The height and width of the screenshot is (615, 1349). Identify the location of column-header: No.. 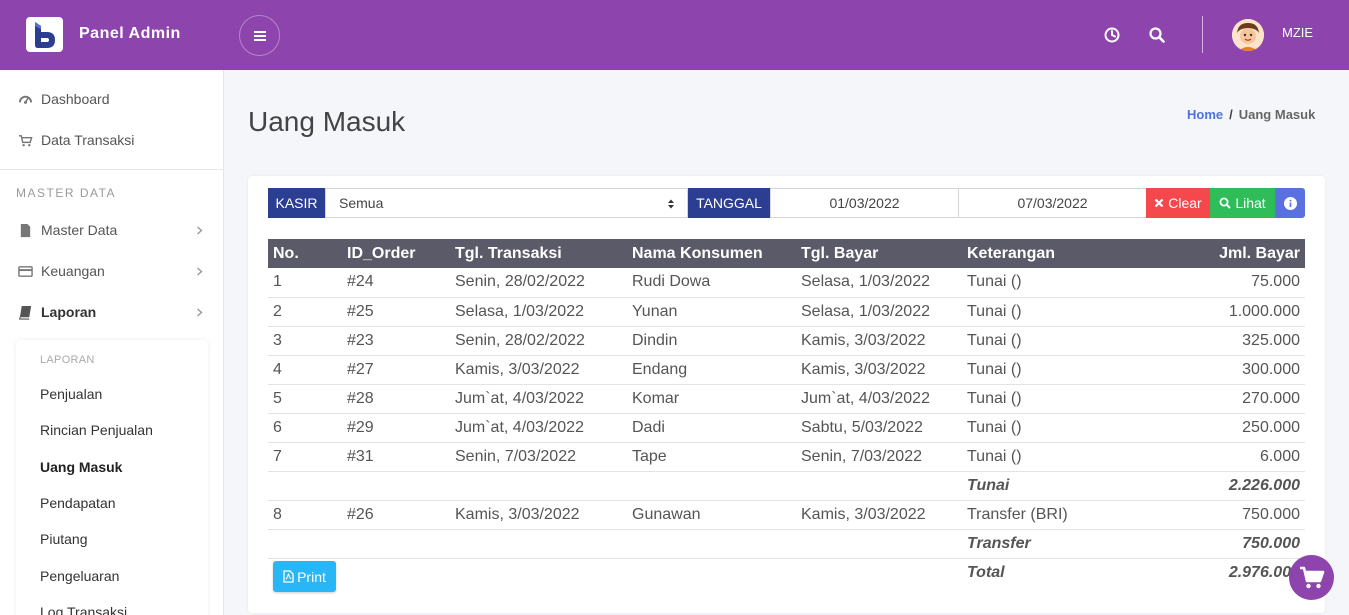
(305, 253).